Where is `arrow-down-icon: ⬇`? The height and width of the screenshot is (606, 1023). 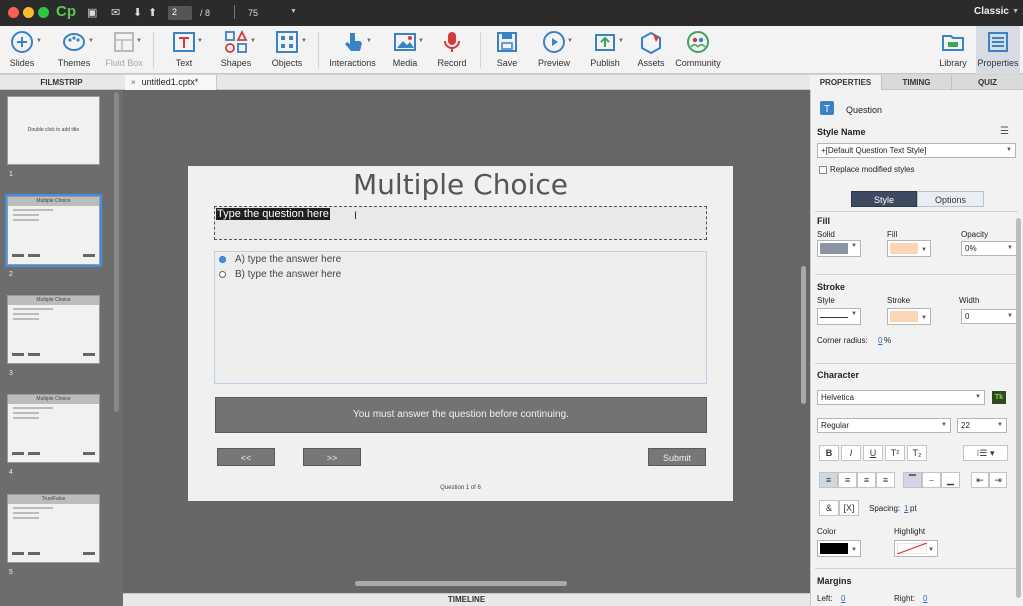
arrow-down-icon: ⬇ is located at coordinates (137, 12).